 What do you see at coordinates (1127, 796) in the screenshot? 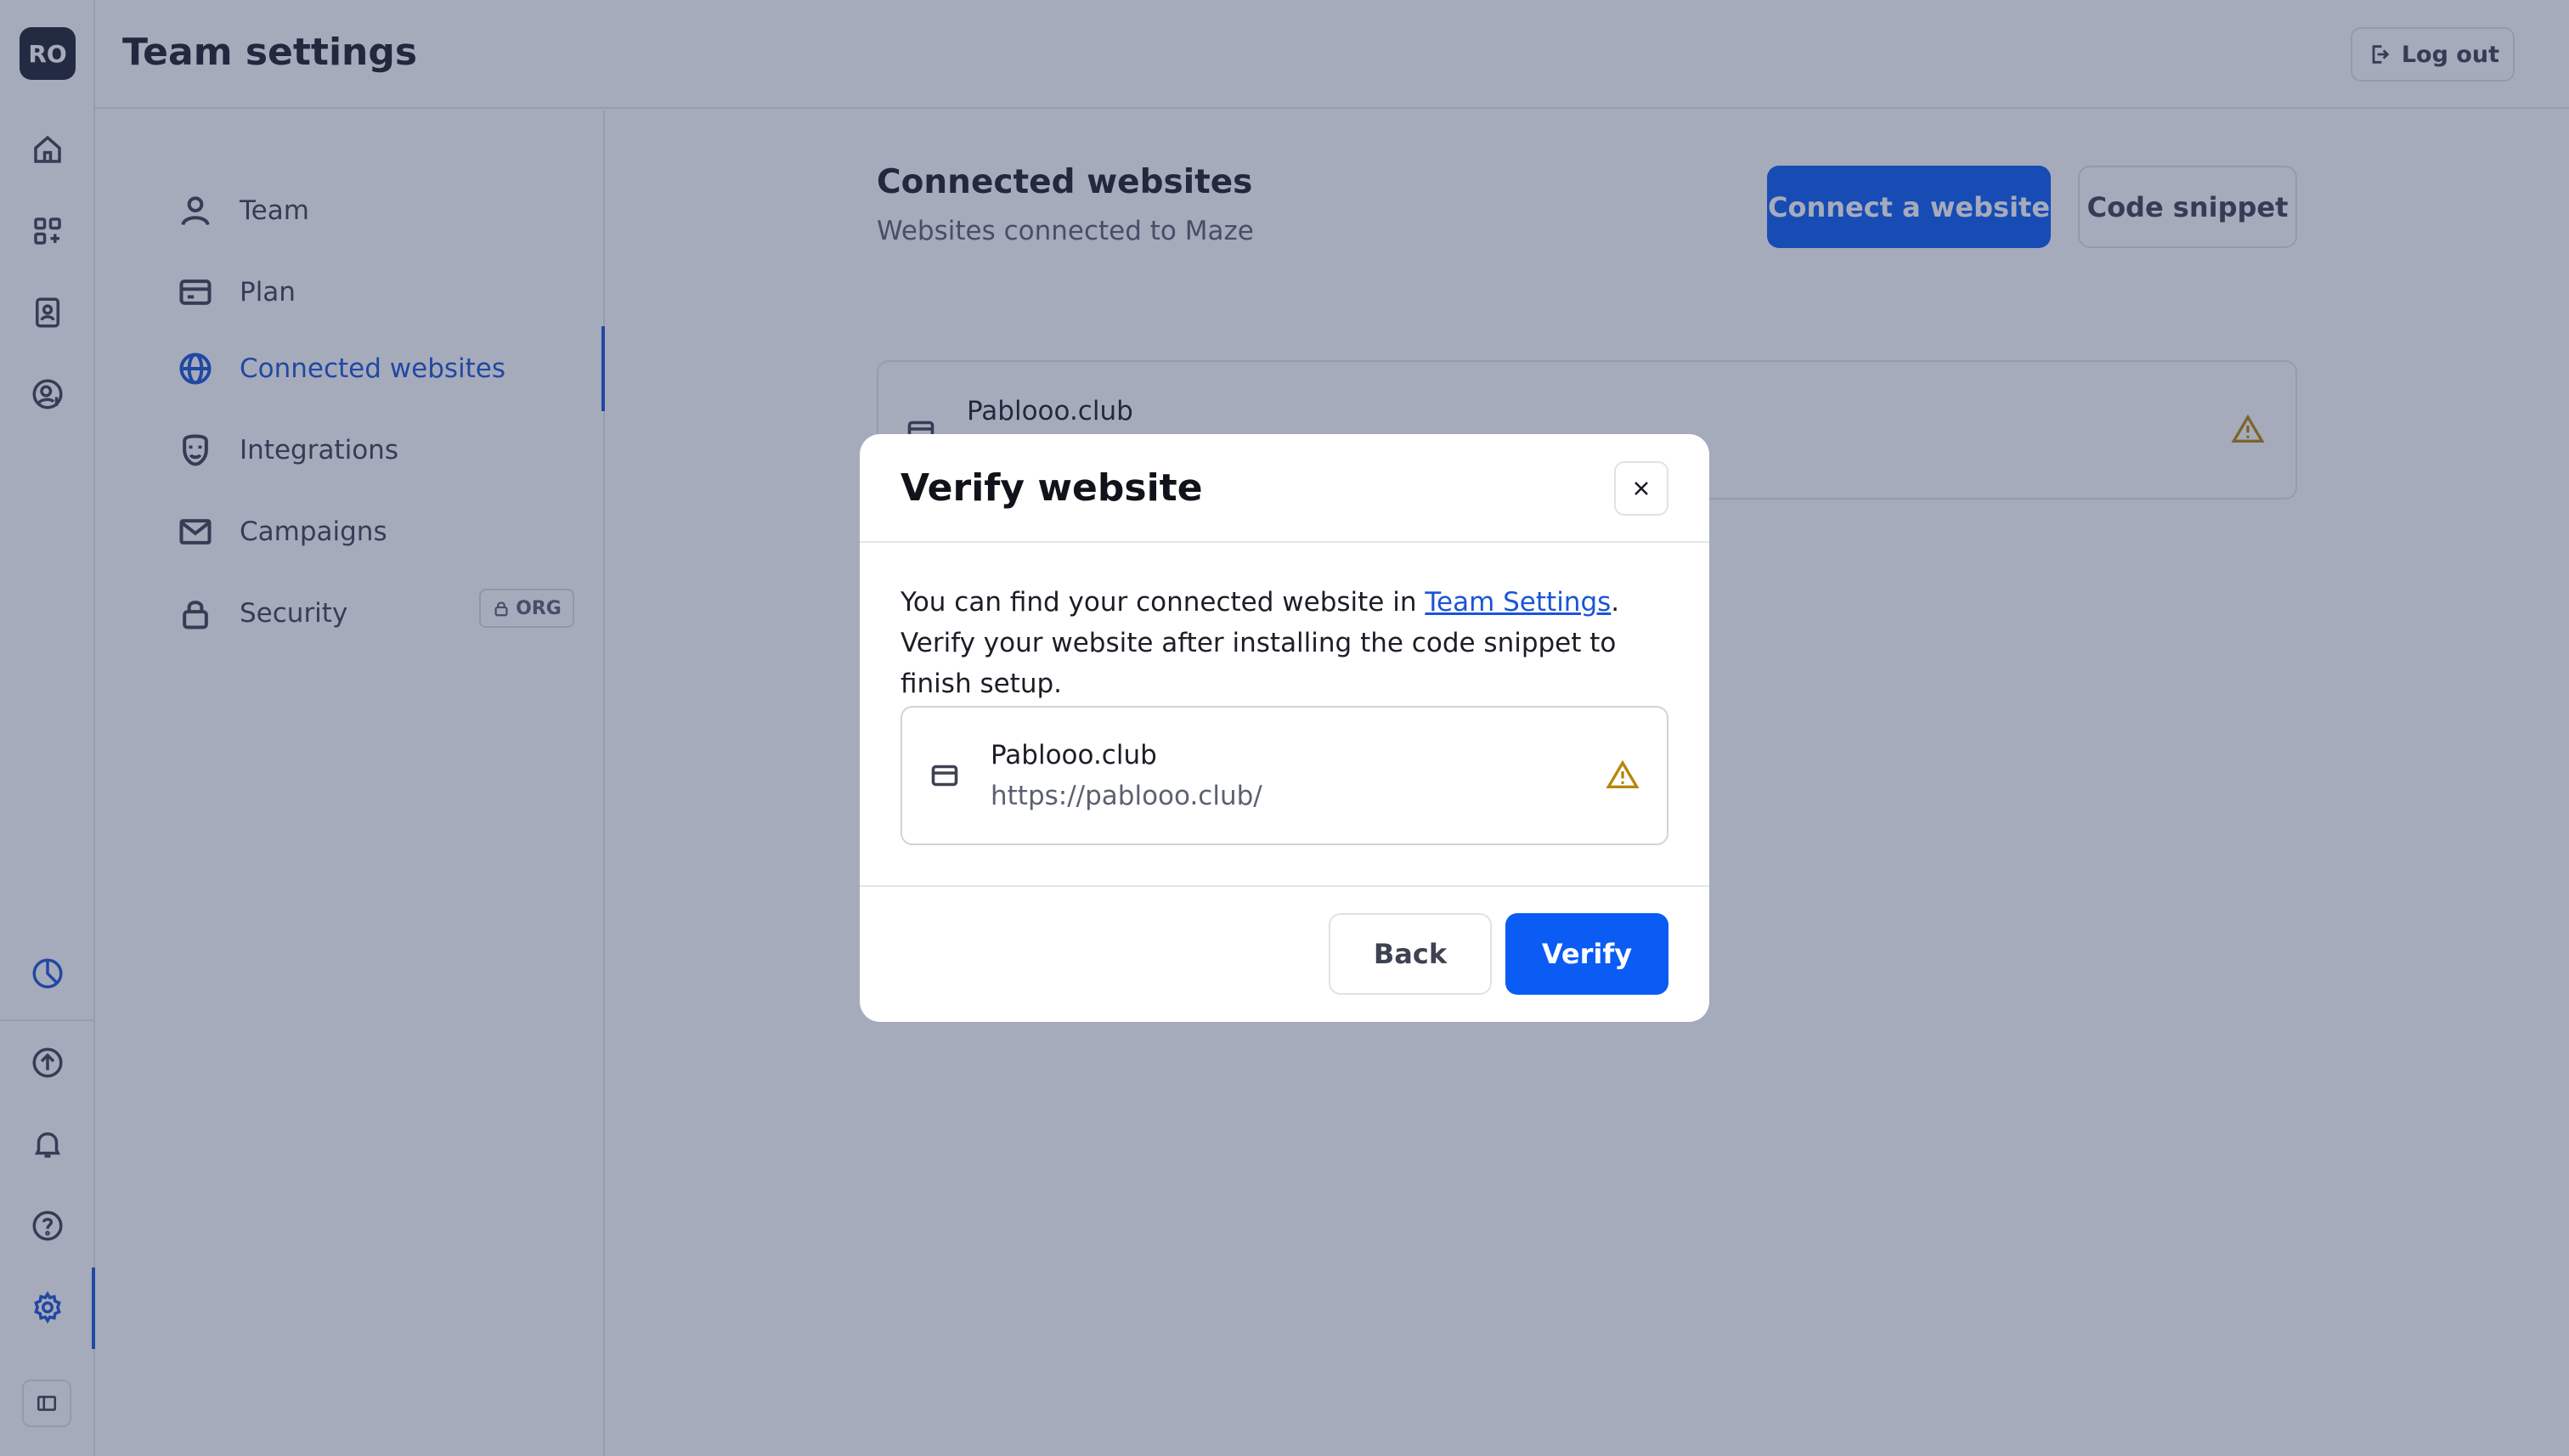
I see `website-url: https://pablooo.club/` at bounding box center [1127, 796].